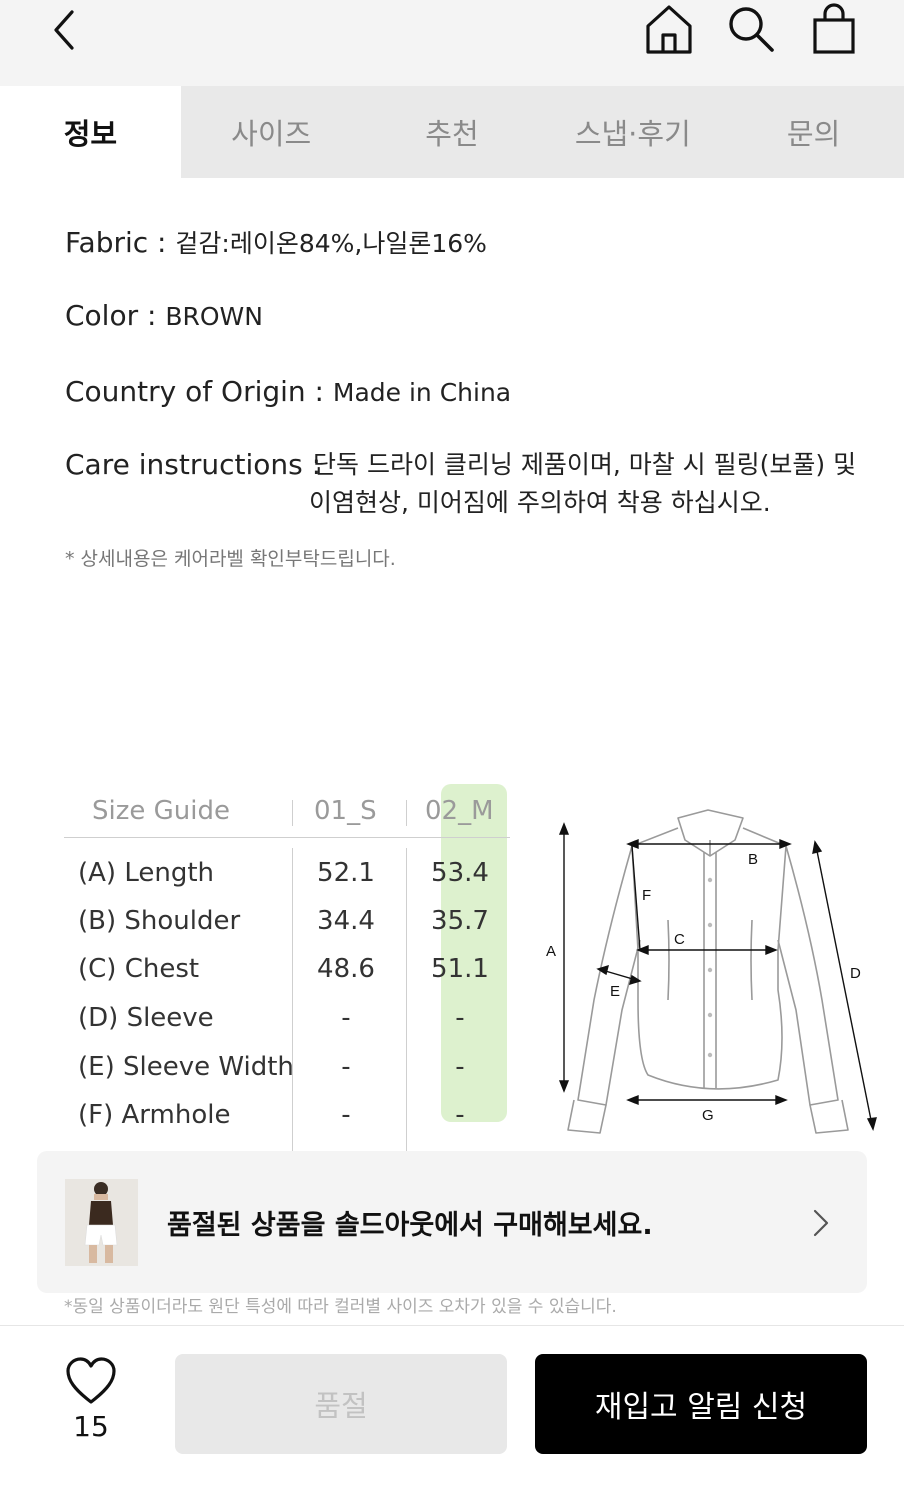 The height and width of the screenshot is (1500, 904). I want to click on header-rule, so click(287, 837).